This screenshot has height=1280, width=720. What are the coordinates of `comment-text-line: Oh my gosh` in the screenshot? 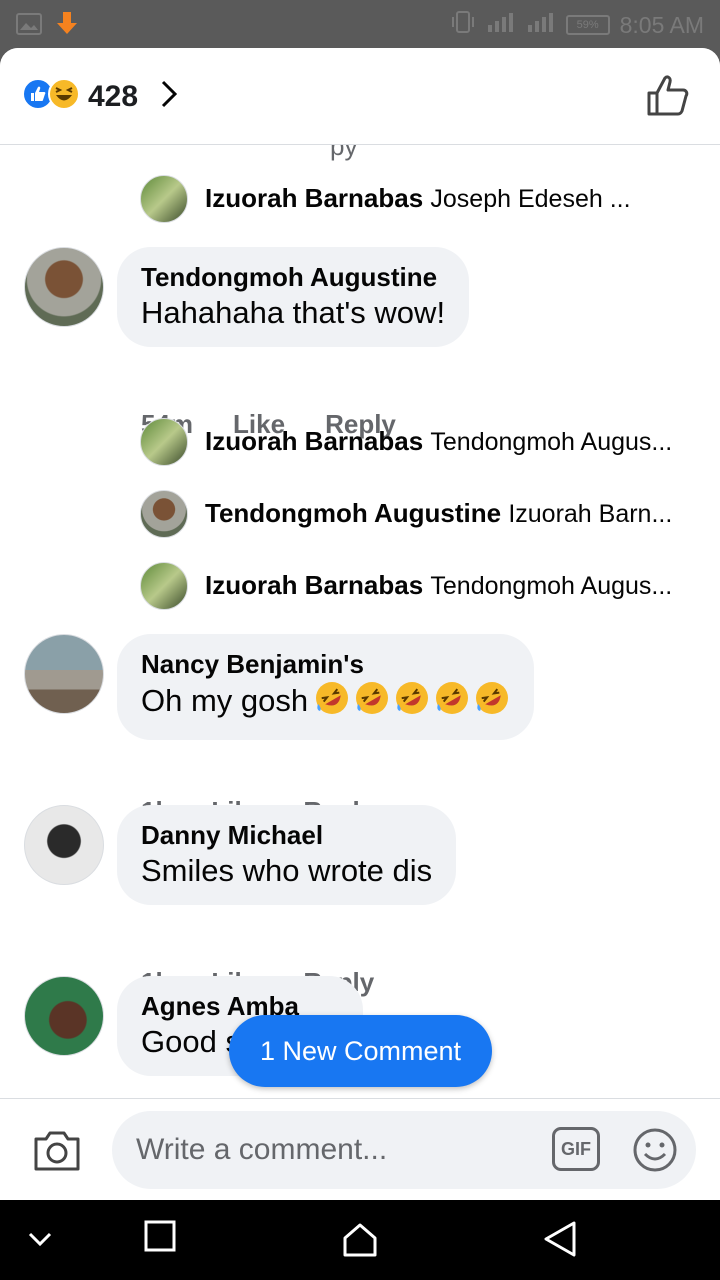 It's located at (325, 703).